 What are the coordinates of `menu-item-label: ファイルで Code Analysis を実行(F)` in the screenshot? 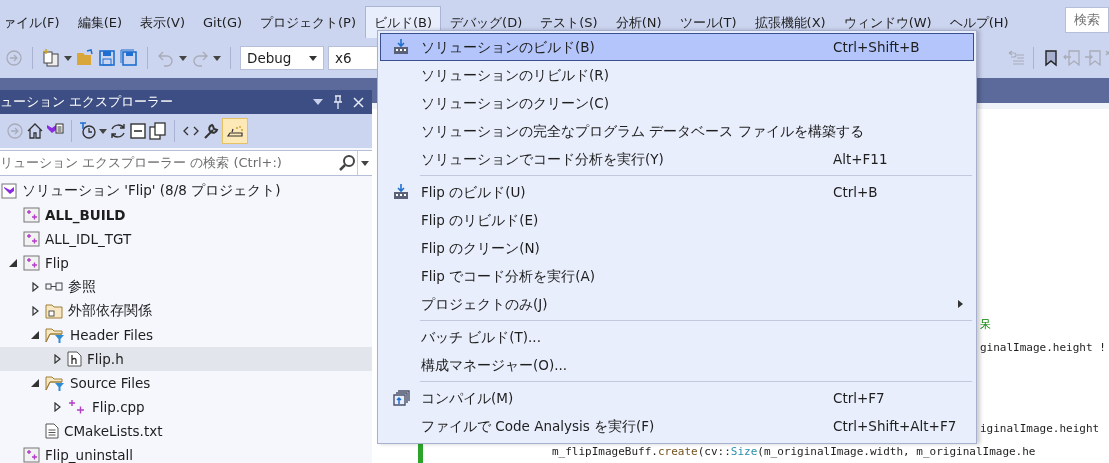 It's located at (538, 426).